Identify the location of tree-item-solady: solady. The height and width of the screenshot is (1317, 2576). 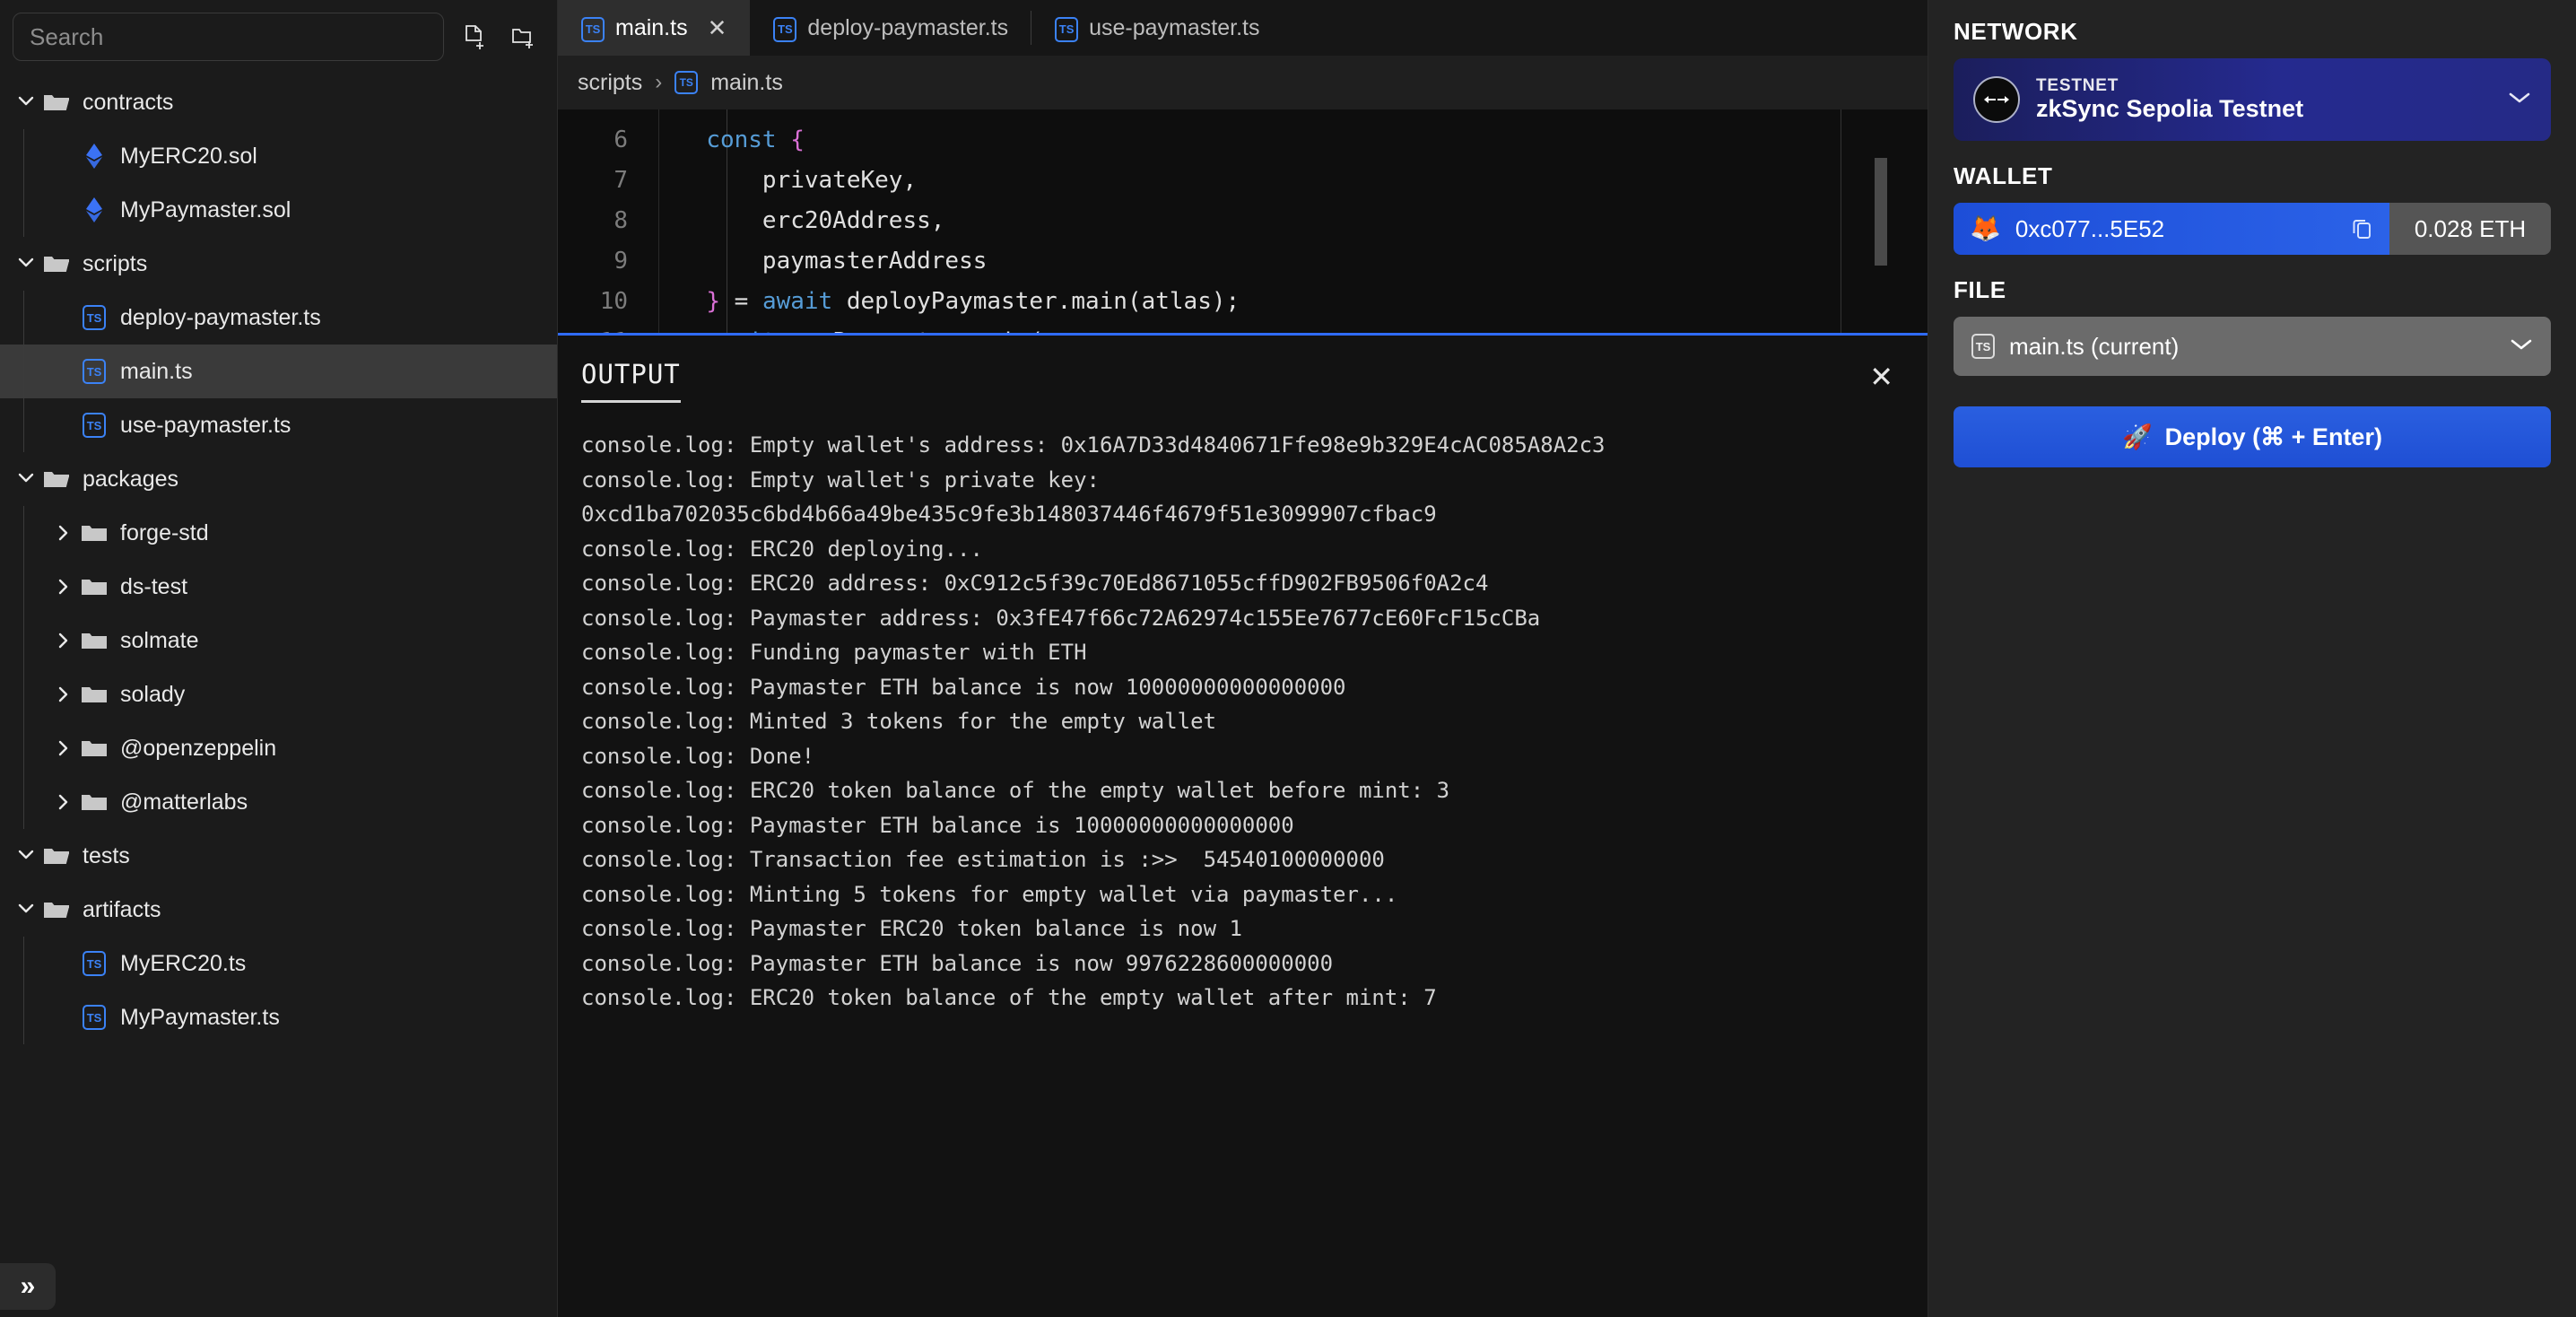
(278, 694).